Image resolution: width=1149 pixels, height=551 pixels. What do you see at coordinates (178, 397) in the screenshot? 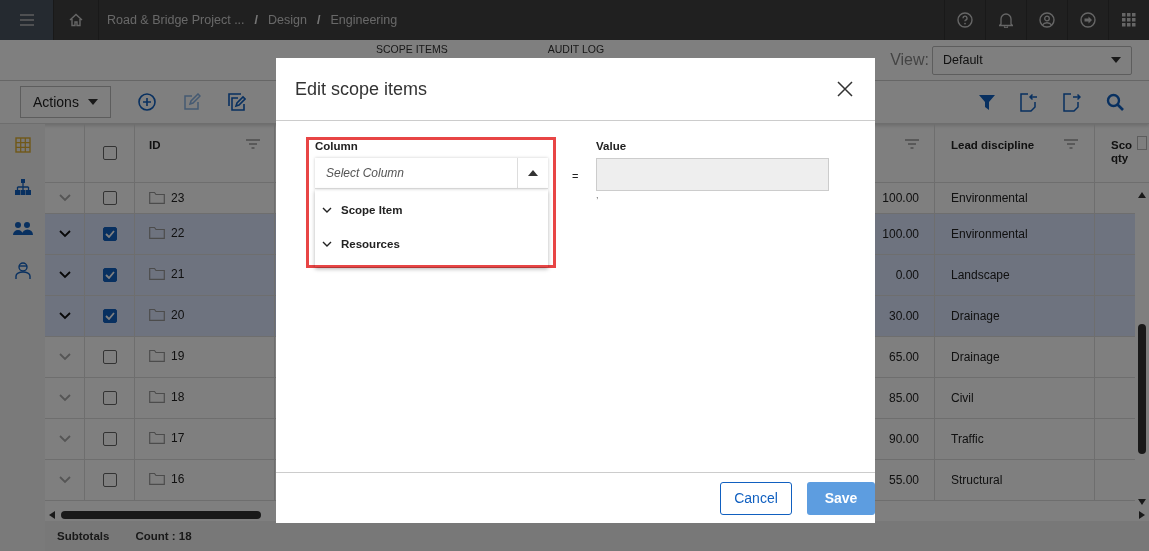
I see `table-cell: 18` at bounding box center [178, 397].